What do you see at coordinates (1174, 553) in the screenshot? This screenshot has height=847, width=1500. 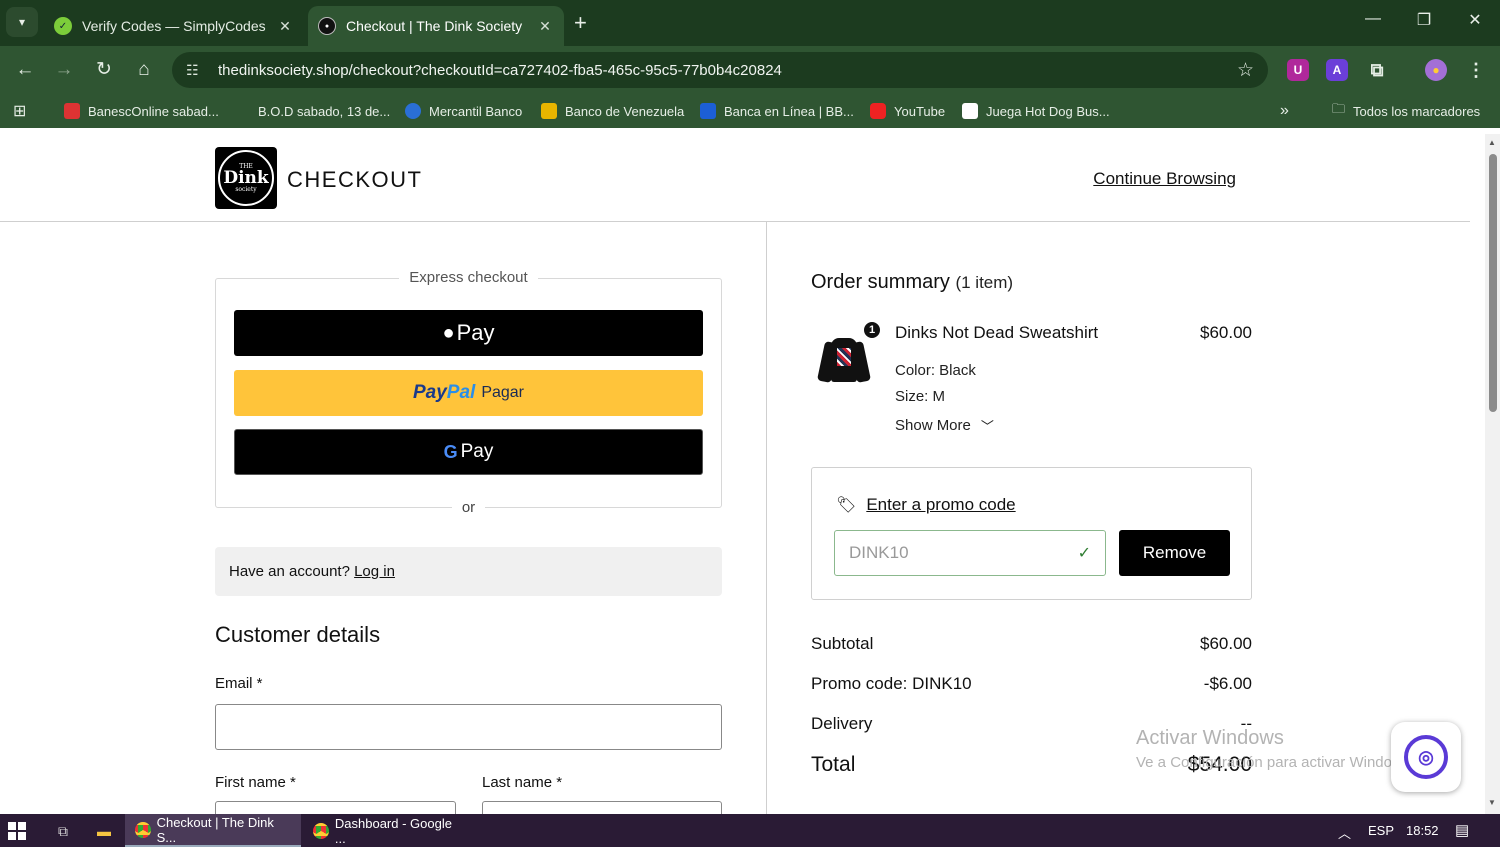 I see `remove-promo-button: Remove` at bounding box center [1174, 553].